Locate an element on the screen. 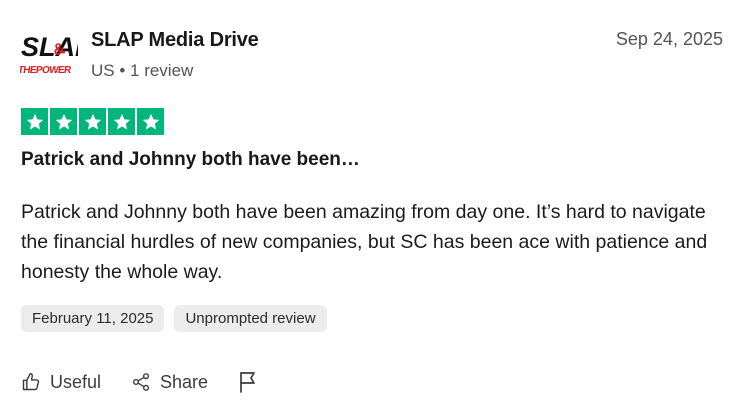 Image resolution: width=747 pixels, height=420 pixels. share-label: Share is located at coordinates (184, 381).